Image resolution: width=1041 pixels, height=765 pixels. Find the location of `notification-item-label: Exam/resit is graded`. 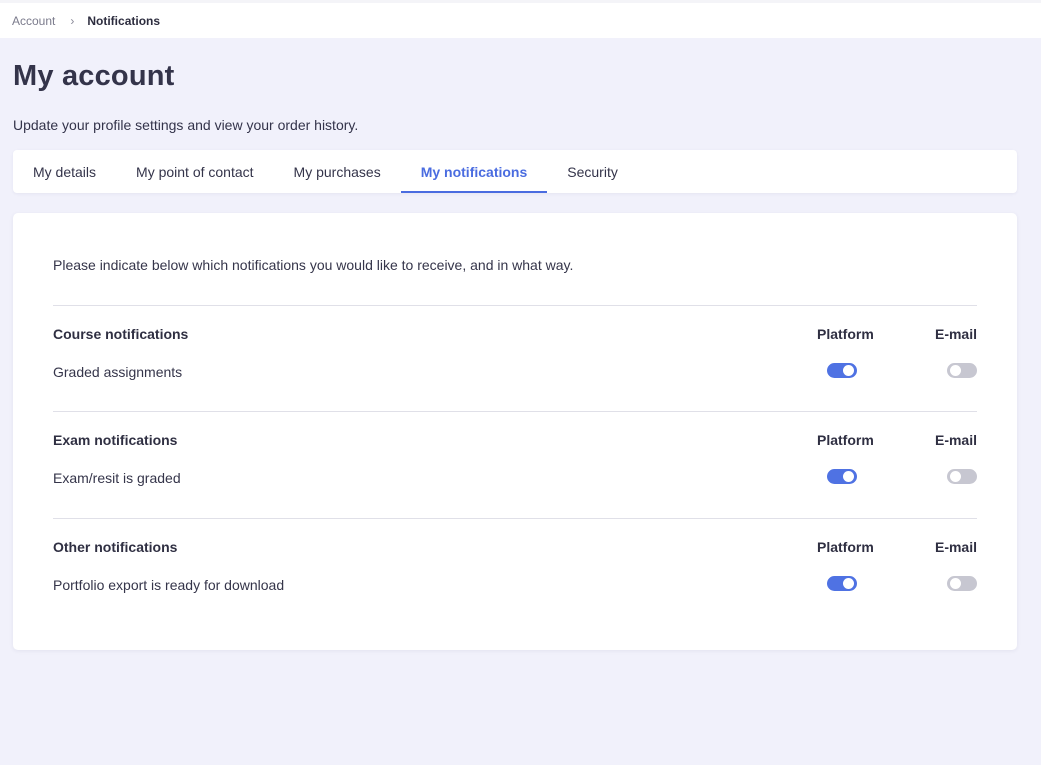

notification-item-label: Exam/resit is graded is located at coordinates (117, 478).